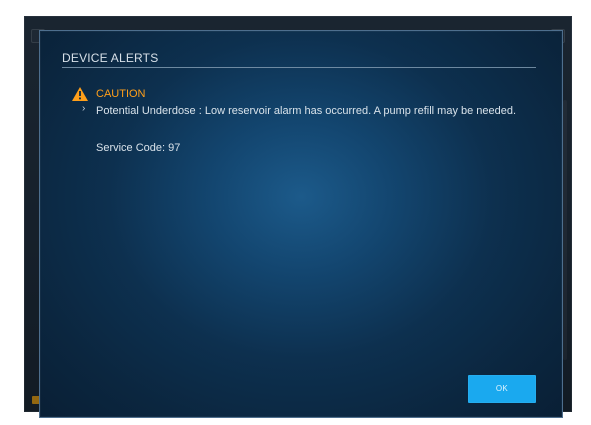 The width and height of the screenshot is (591, 425). What do you see at coordinates (502, 389) in the screenshot?
I see `ok-button: OK` at bounding box center [502, 389].